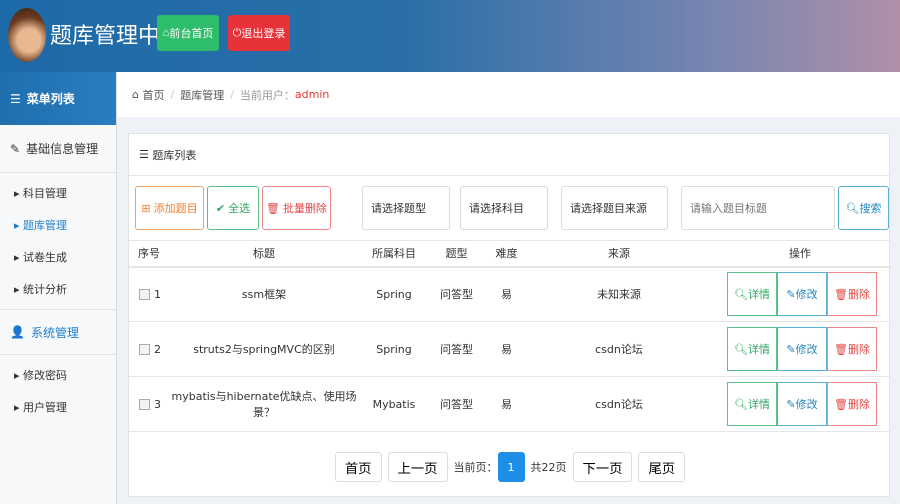 The image size is (900, 504). What do you see at coordinates (237, 32) in the screenshot?
I see `power-icon: ⏻` at bounding box center [237, 32].